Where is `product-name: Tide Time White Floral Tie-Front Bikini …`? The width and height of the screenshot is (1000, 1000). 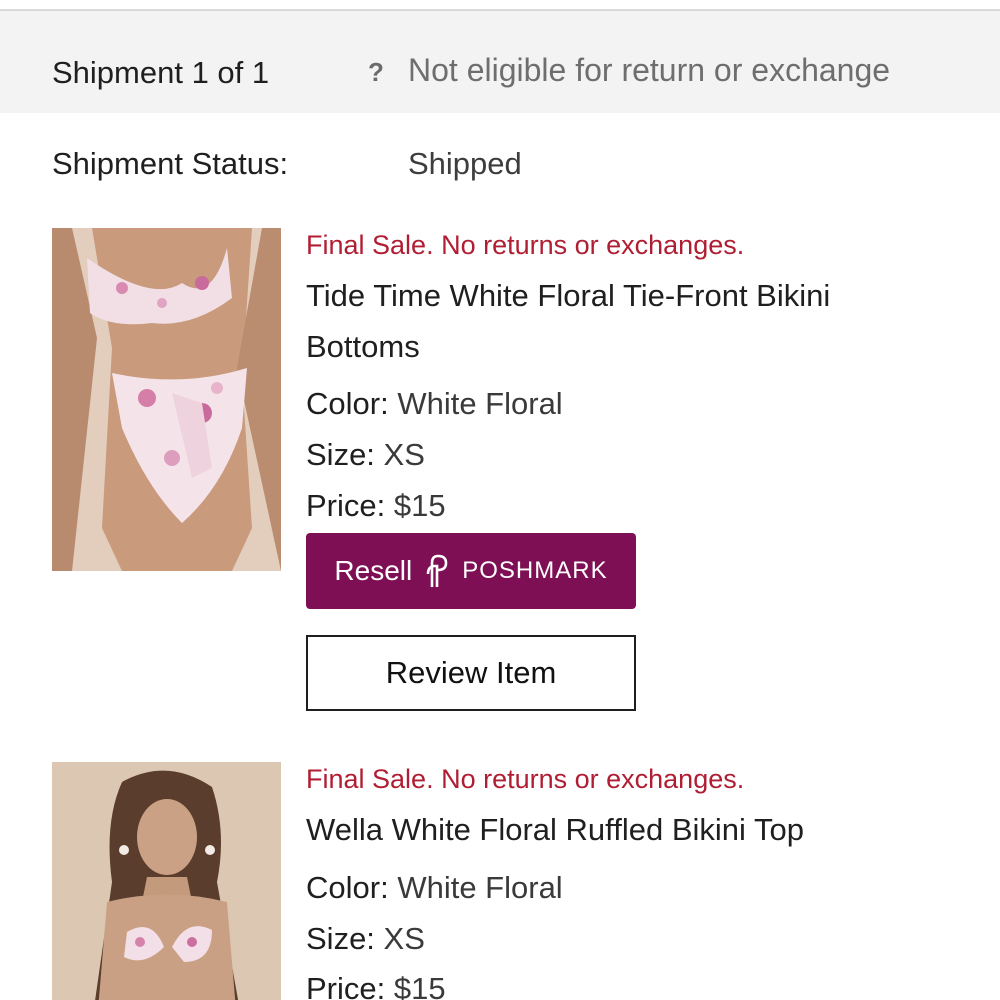 product-name: Tide Time White Floral Tie-Front Bikini … is located at coordinates (626, 321).